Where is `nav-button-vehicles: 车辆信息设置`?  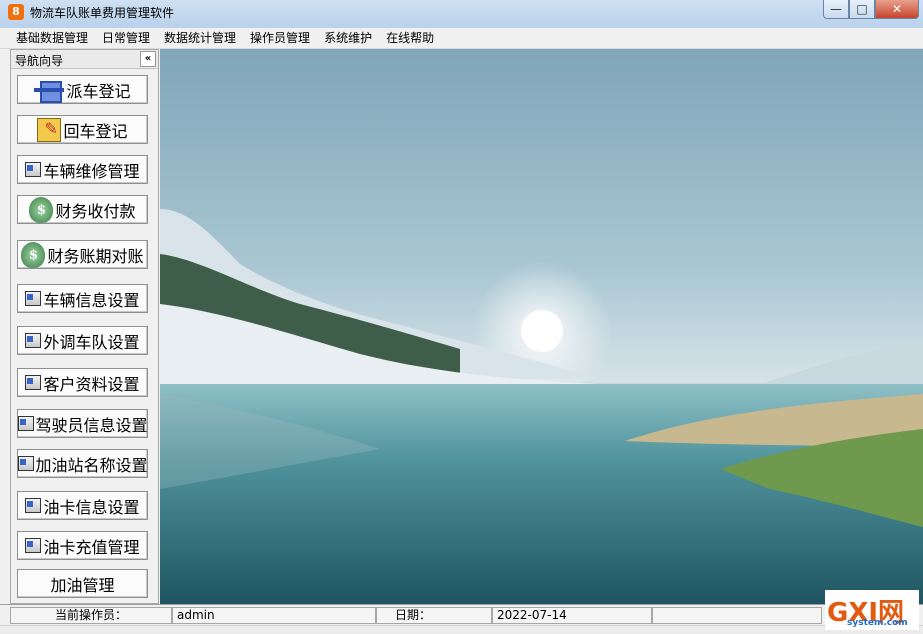 nav-button-vehicles: 车辆信息设置 is located at coordinates (82, 298).